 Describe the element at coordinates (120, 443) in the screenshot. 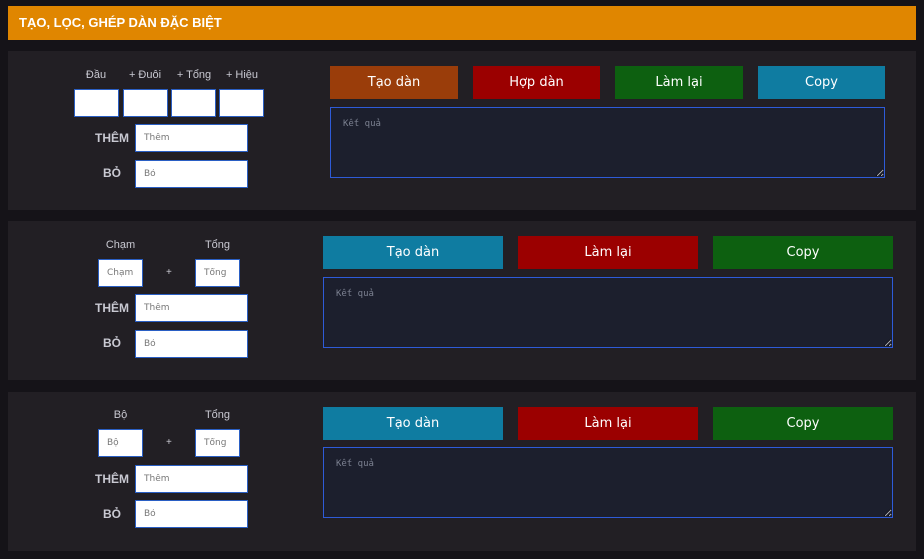

I see `bo-set-input` at that location.